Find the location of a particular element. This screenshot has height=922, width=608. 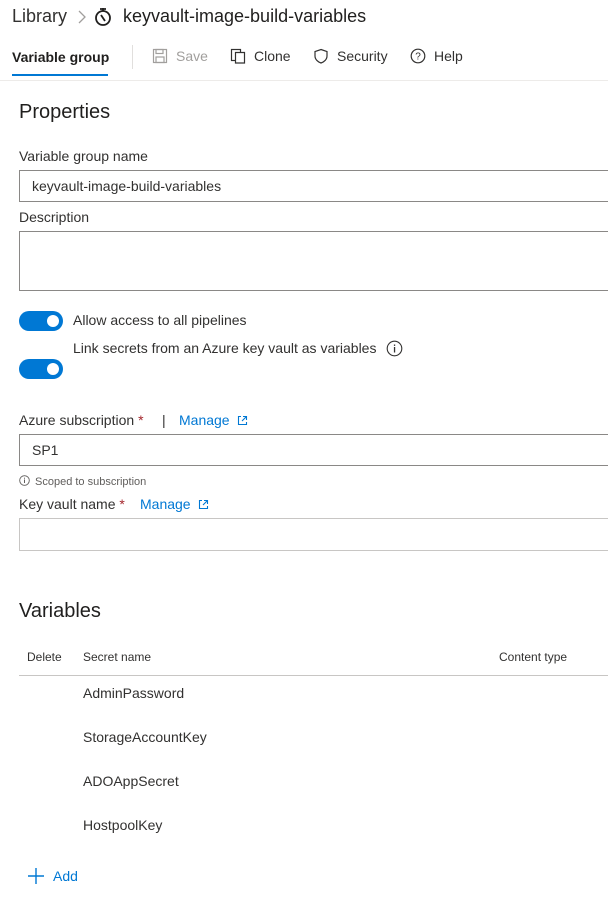

header-divider is located at coordinates (304, 80).